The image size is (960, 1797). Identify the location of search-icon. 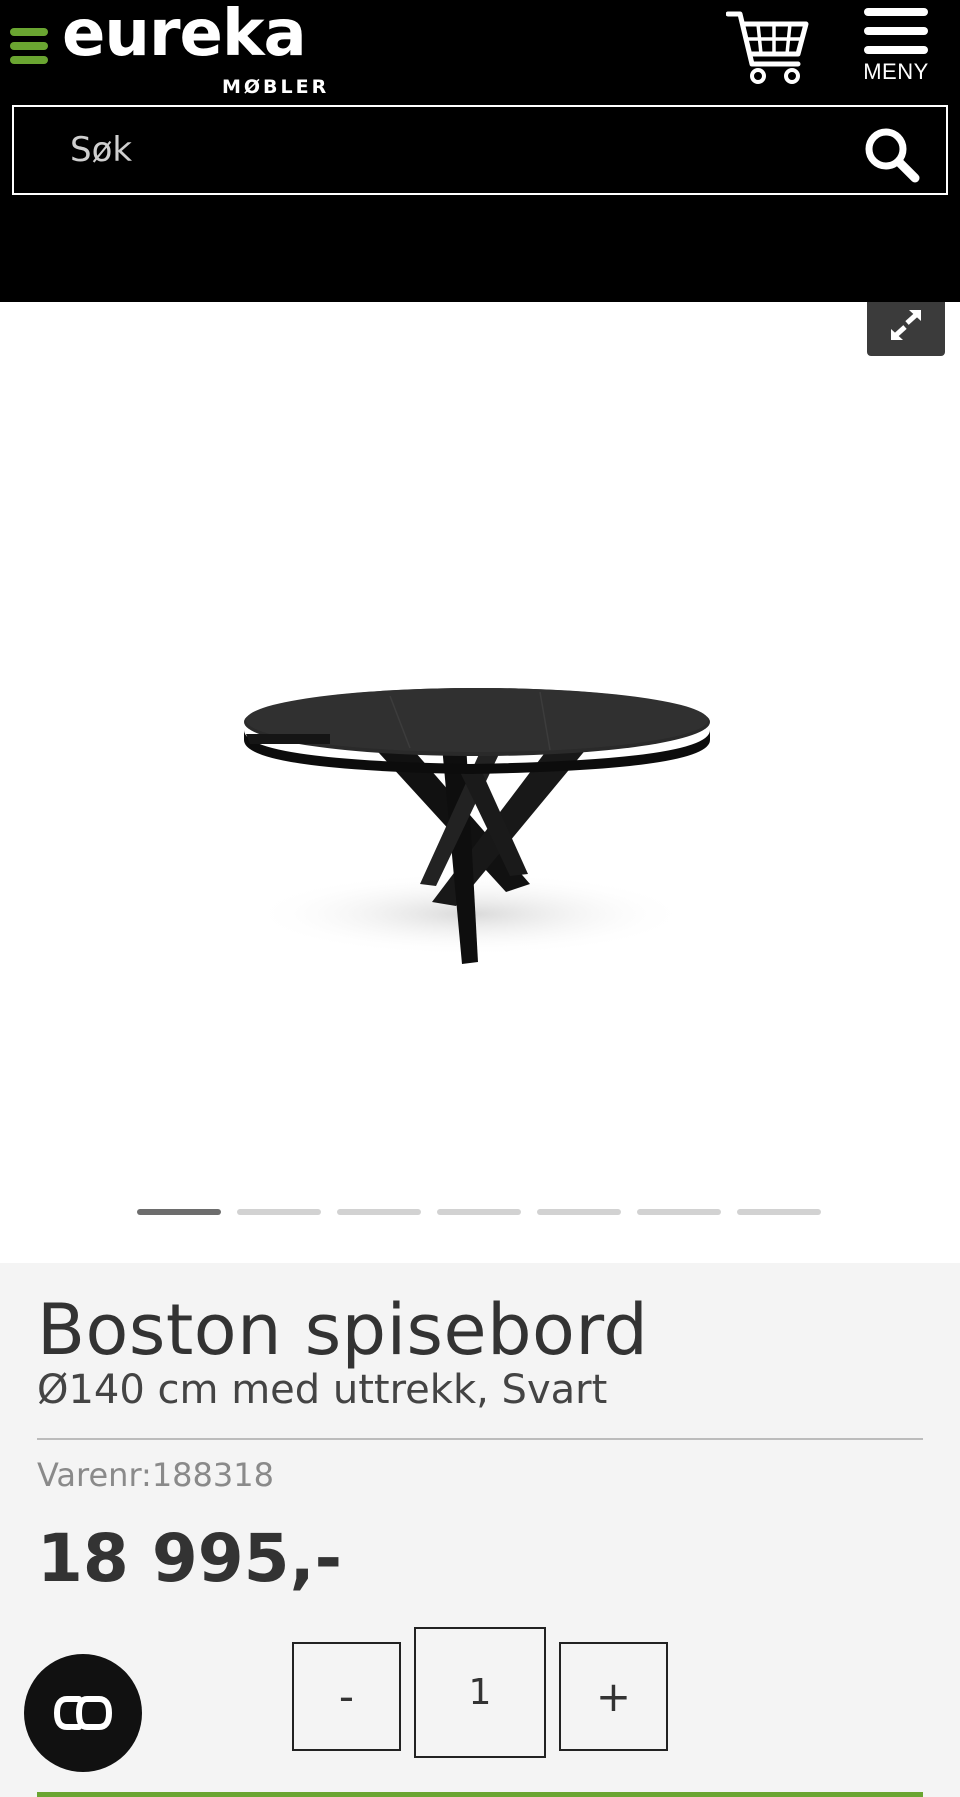
(891, 154).